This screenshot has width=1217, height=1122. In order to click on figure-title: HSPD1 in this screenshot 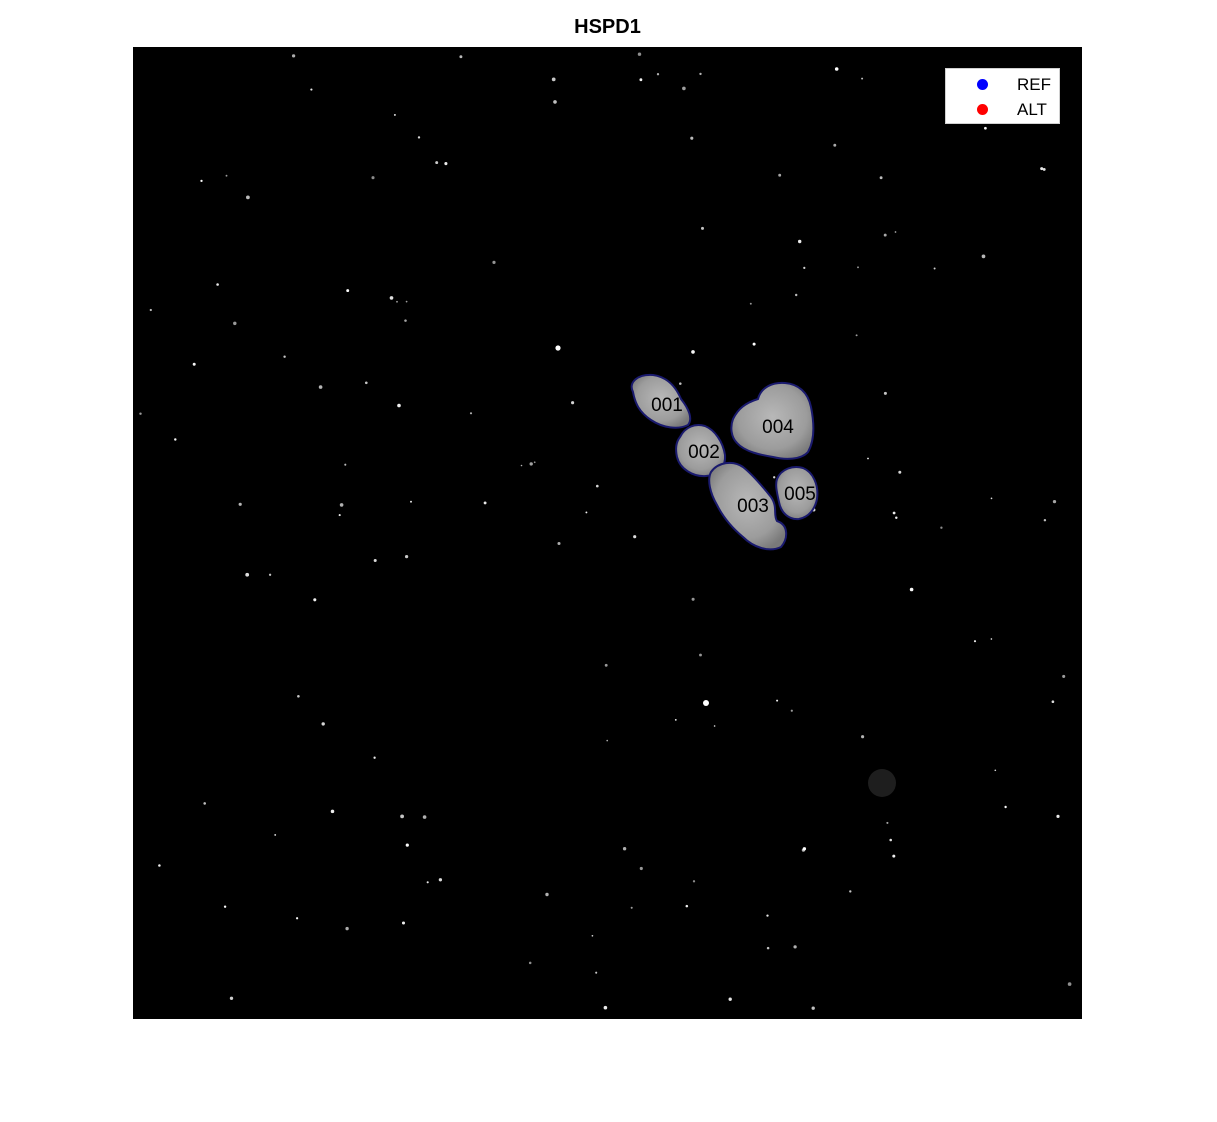, I will do `click(607, 27)`.